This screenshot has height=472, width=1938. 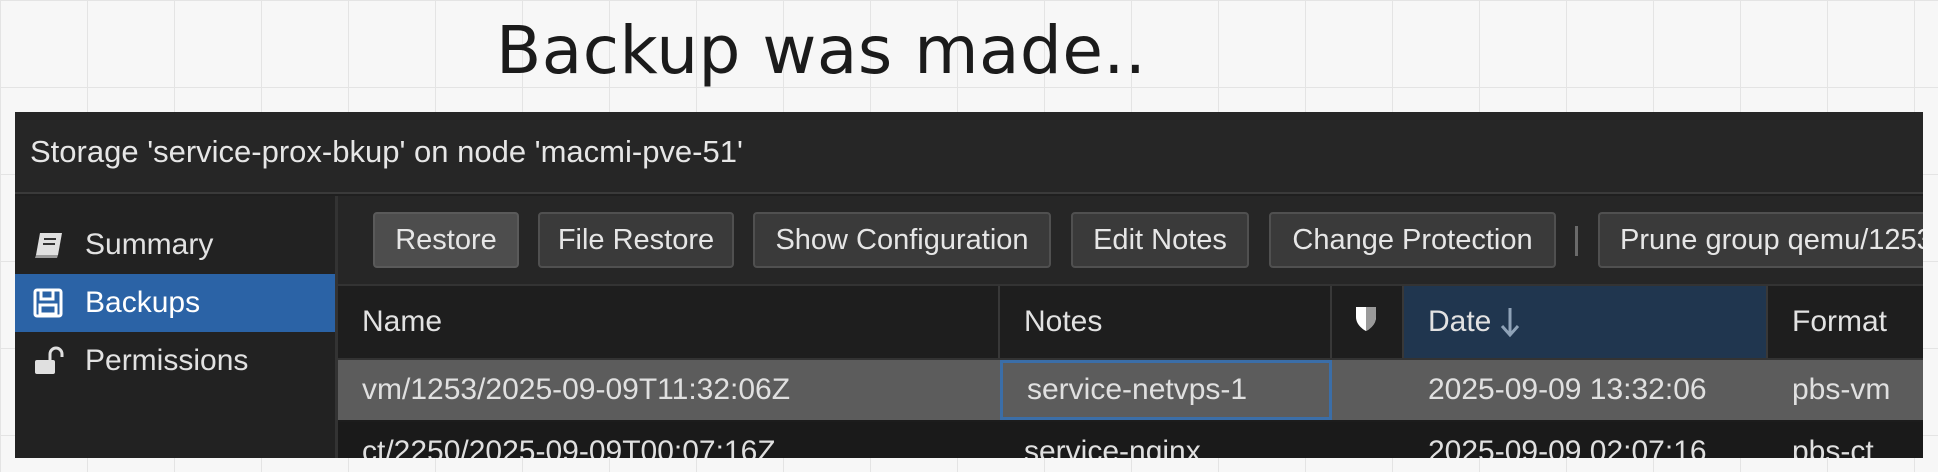 I want to click on cell-format: pbs-vm, so click(x=1841, y=389).